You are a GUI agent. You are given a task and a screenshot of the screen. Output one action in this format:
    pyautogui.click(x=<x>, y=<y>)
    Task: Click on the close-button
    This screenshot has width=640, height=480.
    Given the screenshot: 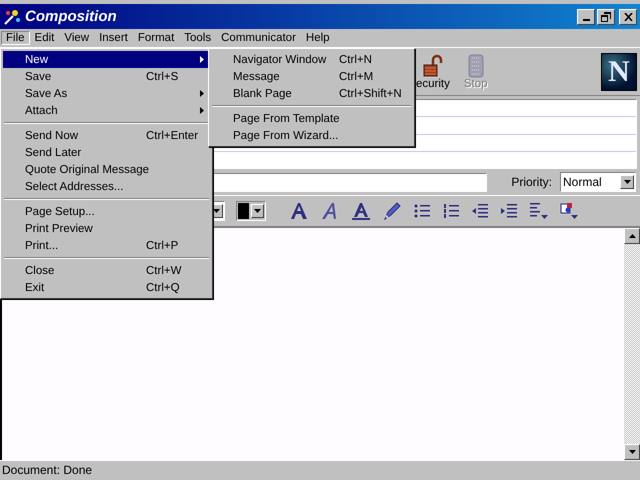 What is the action you would take?
    pyautogui.click(x=628, y=16)
    